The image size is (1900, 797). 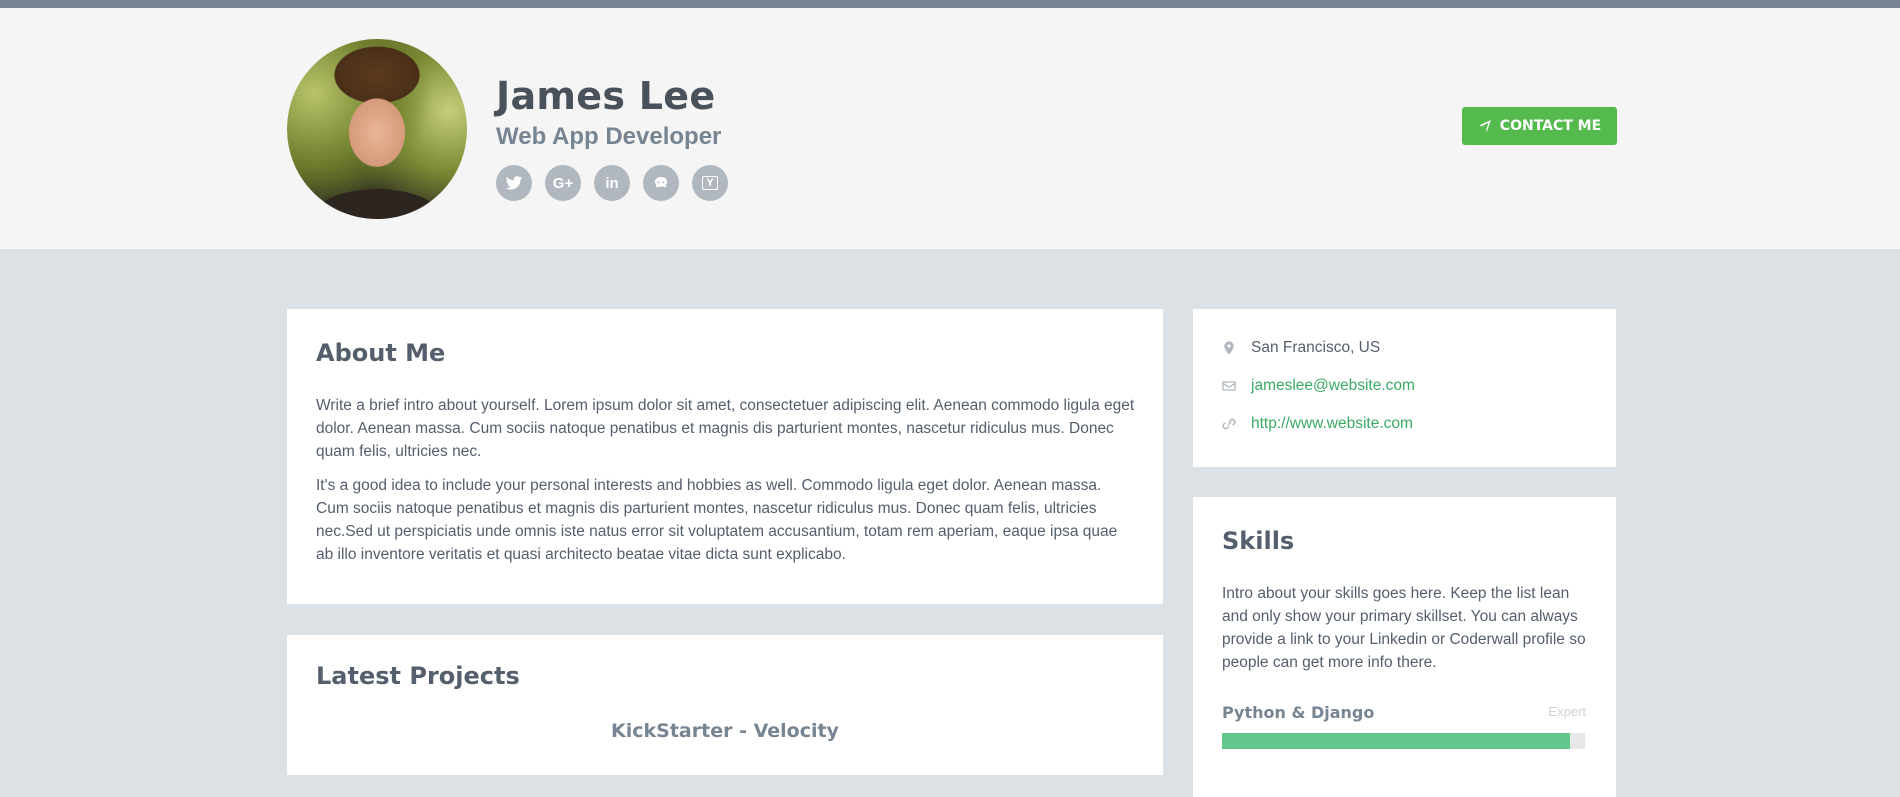 What do you see at coordinates (1550, 126) in the screenshot?
I see `contact-me-label: CONTACT ME` at bounding box center [1550, 126].